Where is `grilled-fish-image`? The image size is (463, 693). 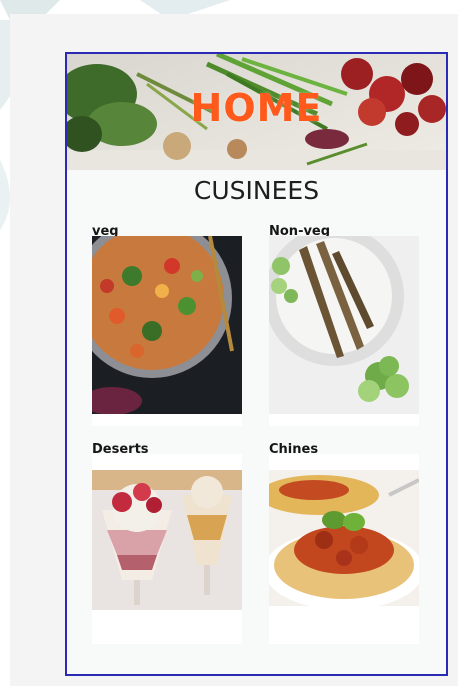 grilled-fish-image is located at coordinates (344, 325).